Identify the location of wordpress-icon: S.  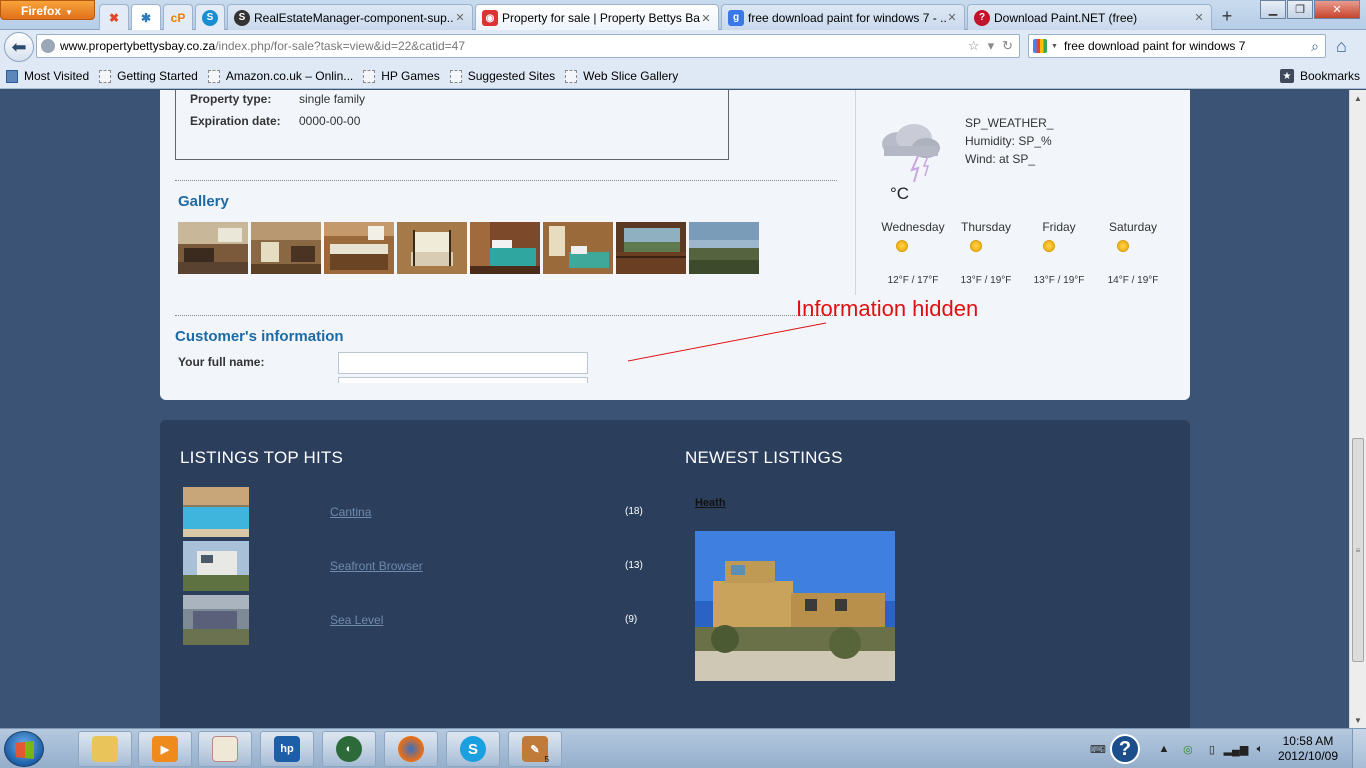
(242, 17).